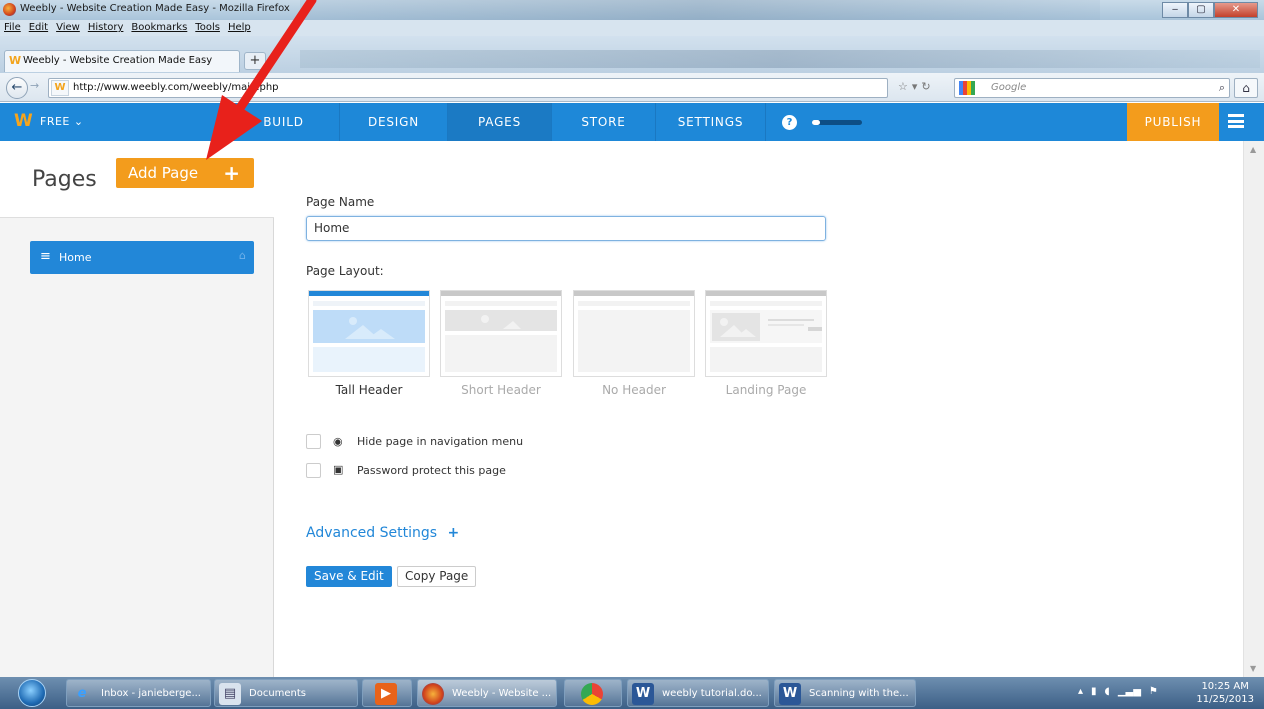 The image size is (1264, 709). Describe the element at coordinates (38, 27) in the screenshot. I see `menu-edit: Edit` at that location.